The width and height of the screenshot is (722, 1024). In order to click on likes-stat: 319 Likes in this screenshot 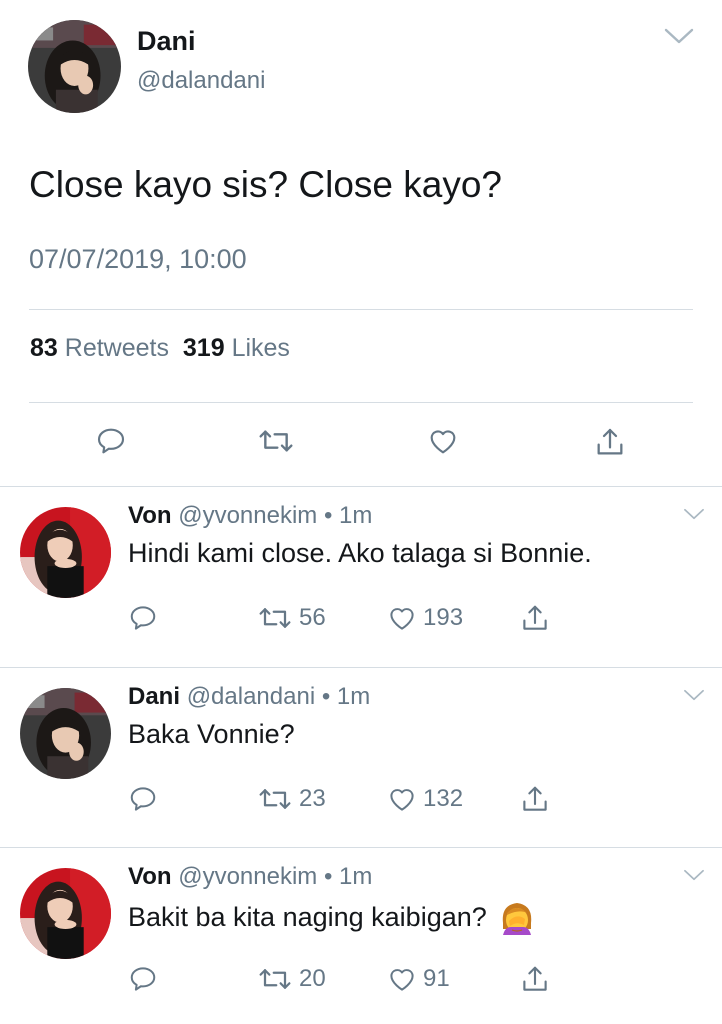, I will do `click(236, 348)`.